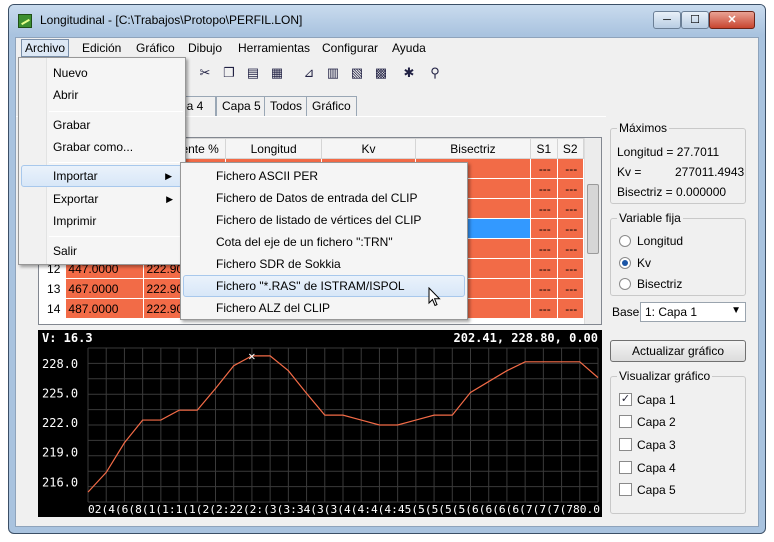  Describe the element at coordinates (253, 73) in the screenshot. I see `paste-icon: ▤` at that location.